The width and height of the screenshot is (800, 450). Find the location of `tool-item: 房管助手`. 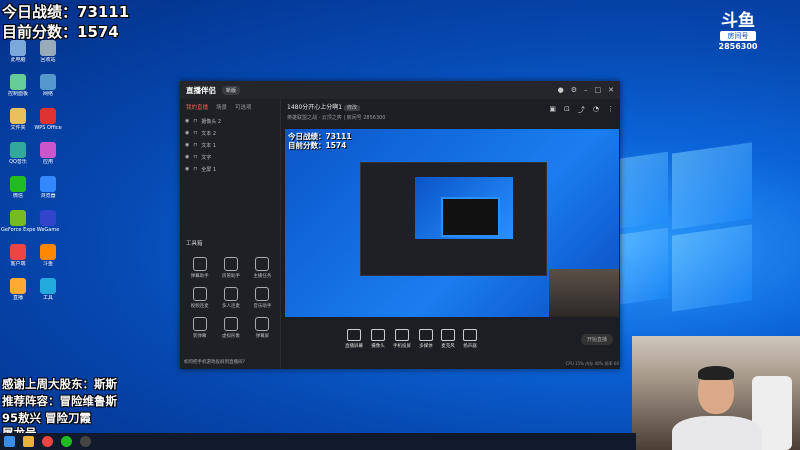

tool-item: 房管助手 is located at coordinates (230, 268).